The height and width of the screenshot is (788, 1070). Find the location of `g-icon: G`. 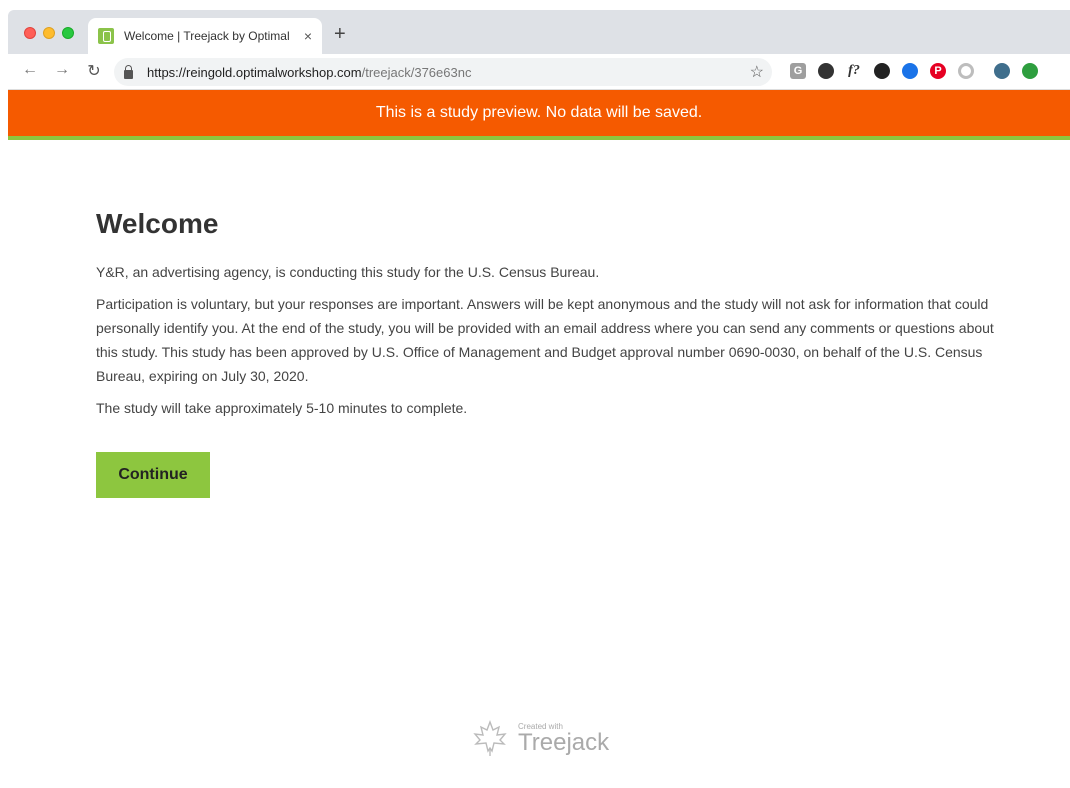

g-icon: G is located at coordinates (798, 71).